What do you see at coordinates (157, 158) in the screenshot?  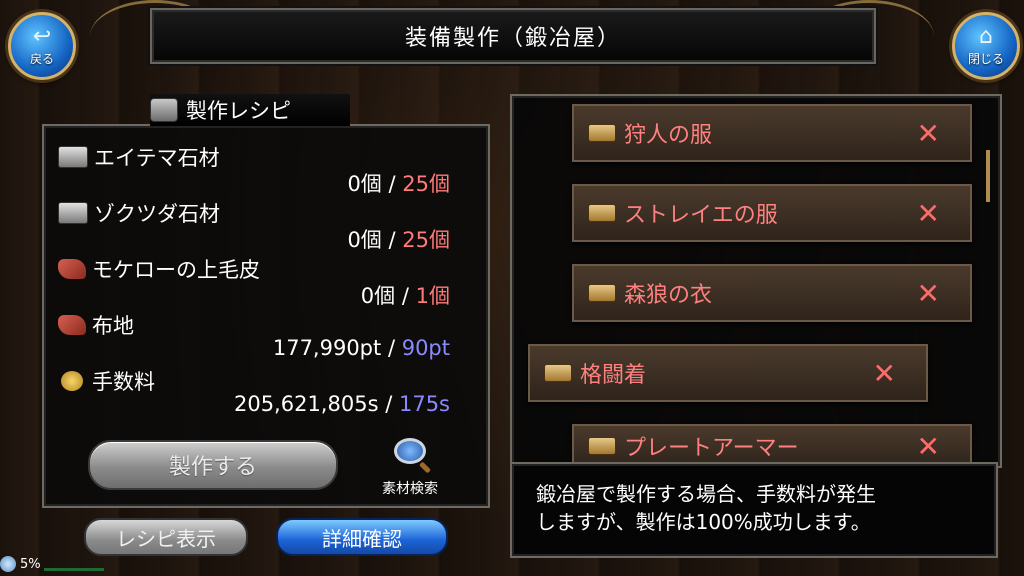 I see `material-name: エイテマ石材` at bounding box center [157, 158].